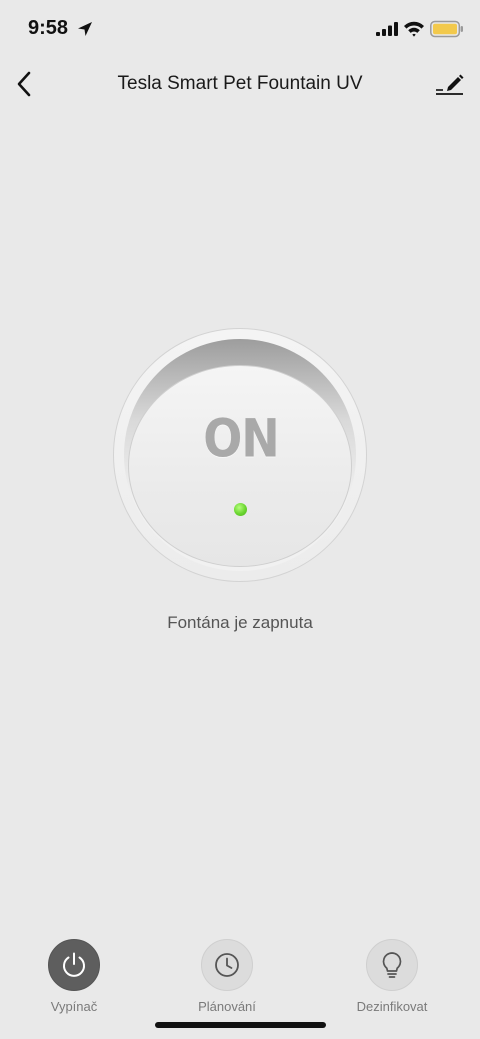  Describe the element at coordinates (392, 1006) in the screenshot. I see `disinfect-label: Dezinfikovat` at that location.